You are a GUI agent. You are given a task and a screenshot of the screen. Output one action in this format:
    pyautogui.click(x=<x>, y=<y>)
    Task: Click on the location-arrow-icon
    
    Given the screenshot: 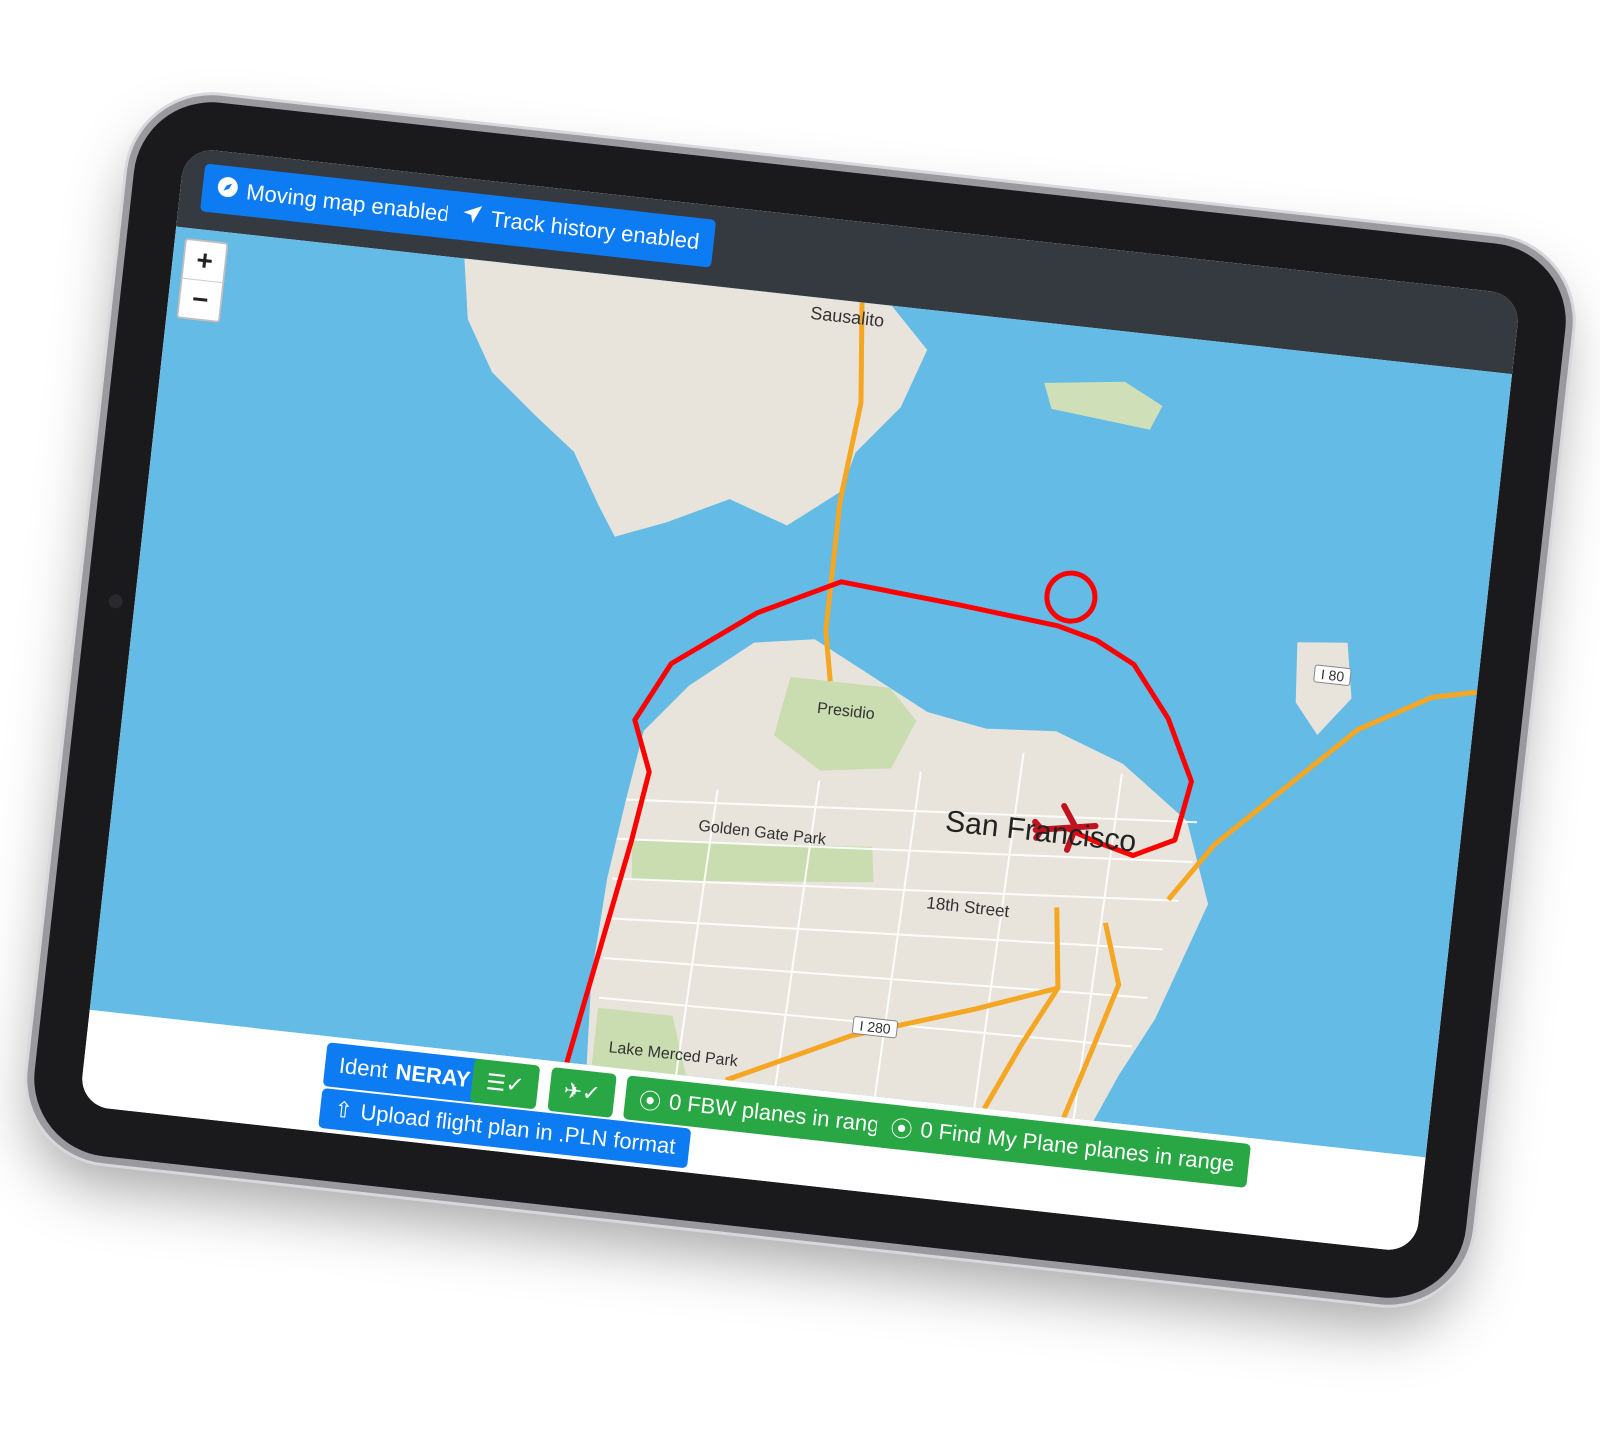 What is the action you would take?
    pyautogui.click(x=472, y=217)
    